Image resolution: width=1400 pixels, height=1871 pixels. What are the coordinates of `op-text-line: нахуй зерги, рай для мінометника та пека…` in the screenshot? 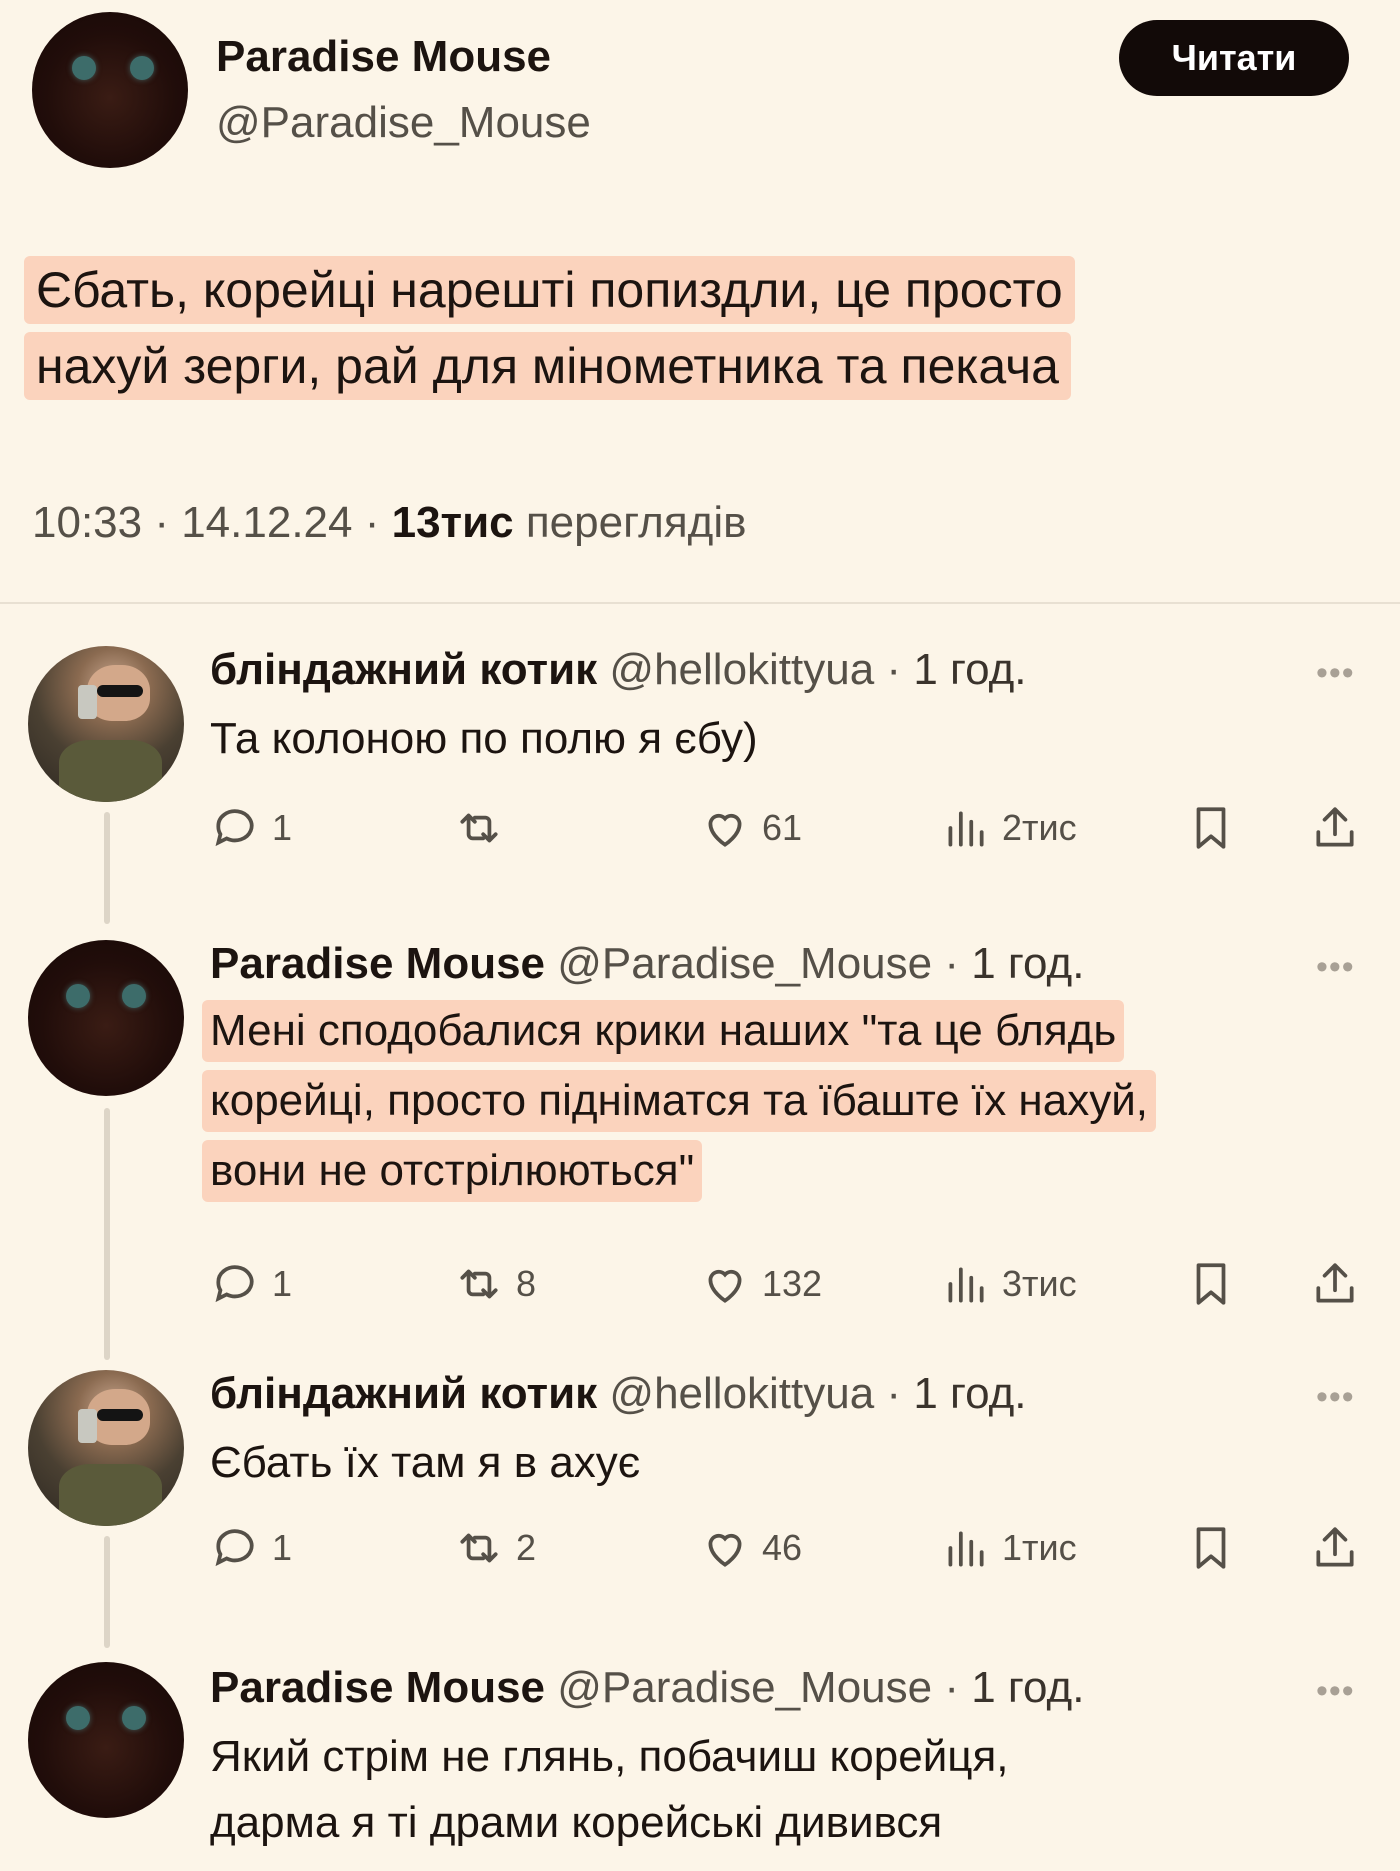 It's located at (547, 366).